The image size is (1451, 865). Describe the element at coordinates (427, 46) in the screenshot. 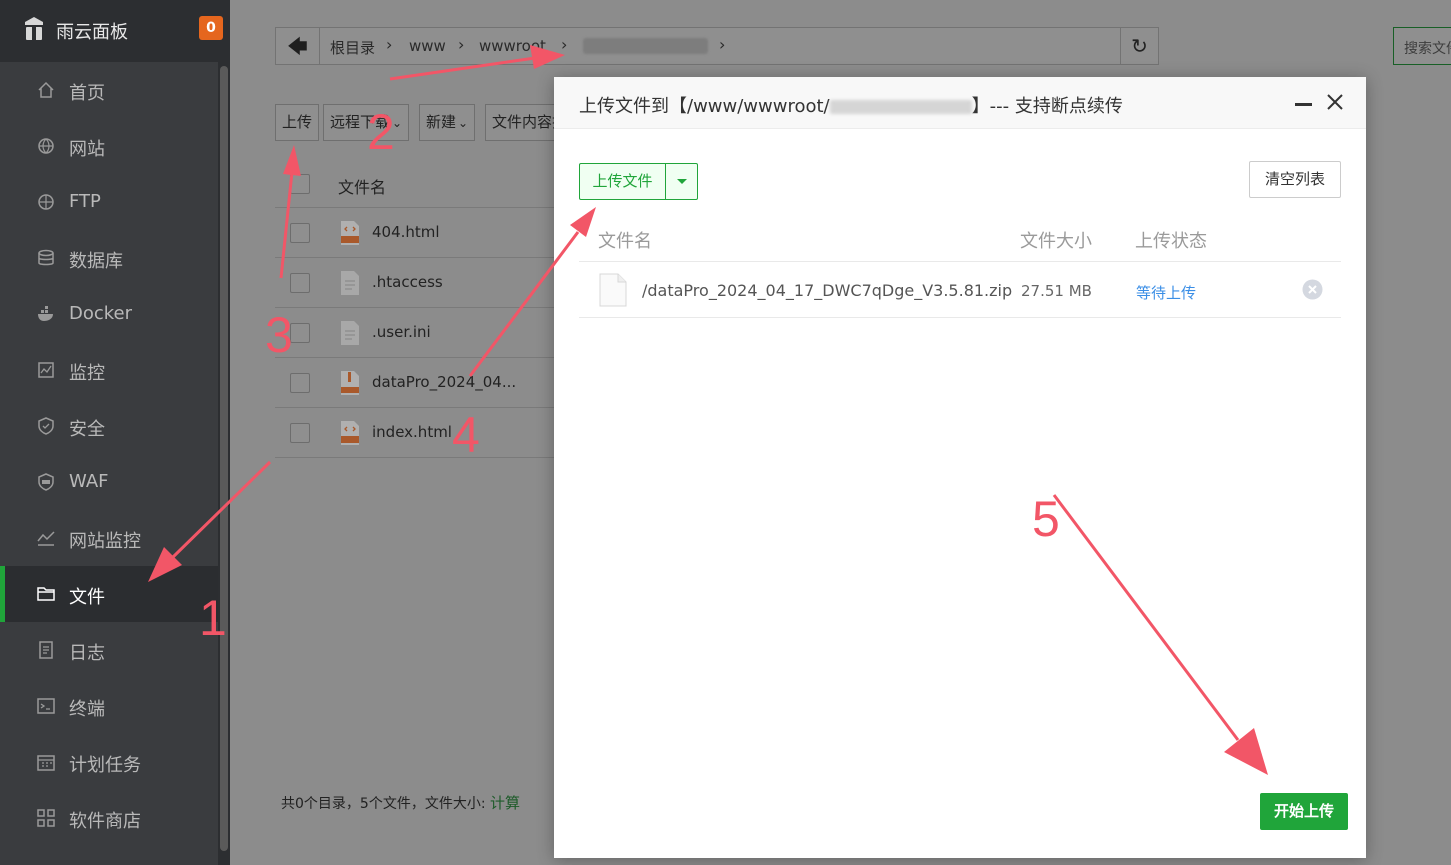

I see `crumb-www: www` at that location.